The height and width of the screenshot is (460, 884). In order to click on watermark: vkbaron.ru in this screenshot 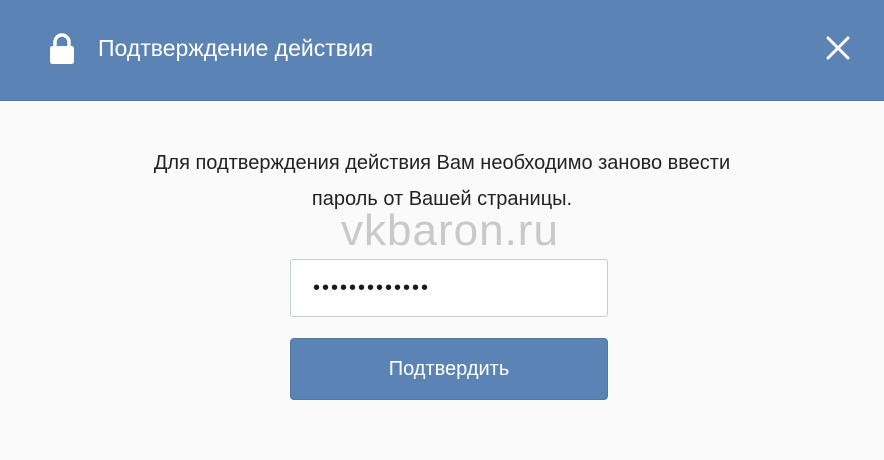, I will do `click(450, 230)`.